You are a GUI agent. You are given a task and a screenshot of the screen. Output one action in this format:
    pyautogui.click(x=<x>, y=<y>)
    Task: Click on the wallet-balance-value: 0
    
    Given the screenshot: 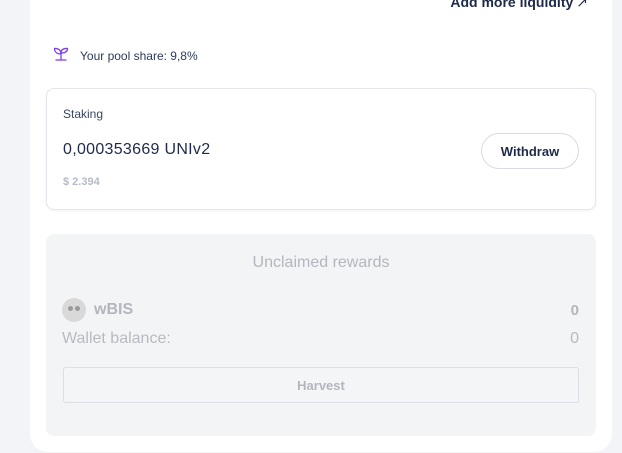 What is the action you would take?
    pyautogui.click(x=574, y=338)
    